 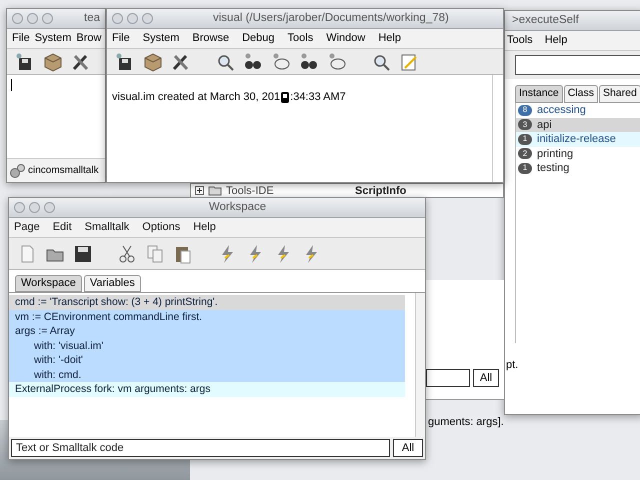 I want to click on package-item: ScriptInfo, so click(x=380, y=190).